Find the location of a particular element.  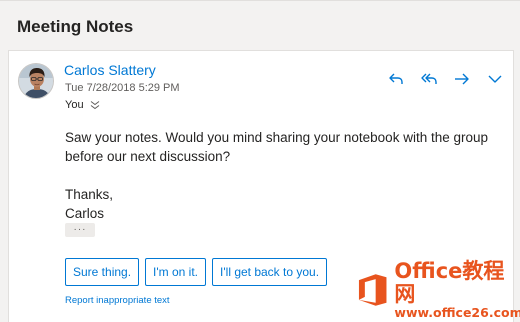

site-watermark: Office教程网 www.office26.com is located at coordinates (438, 290).